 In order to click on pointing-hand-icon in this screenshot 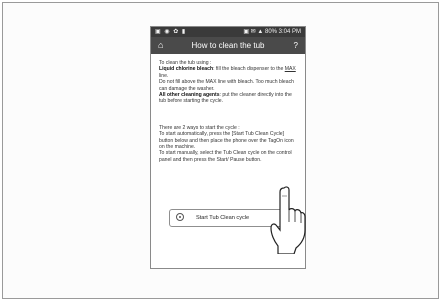, I will do `click(288, 220)`.